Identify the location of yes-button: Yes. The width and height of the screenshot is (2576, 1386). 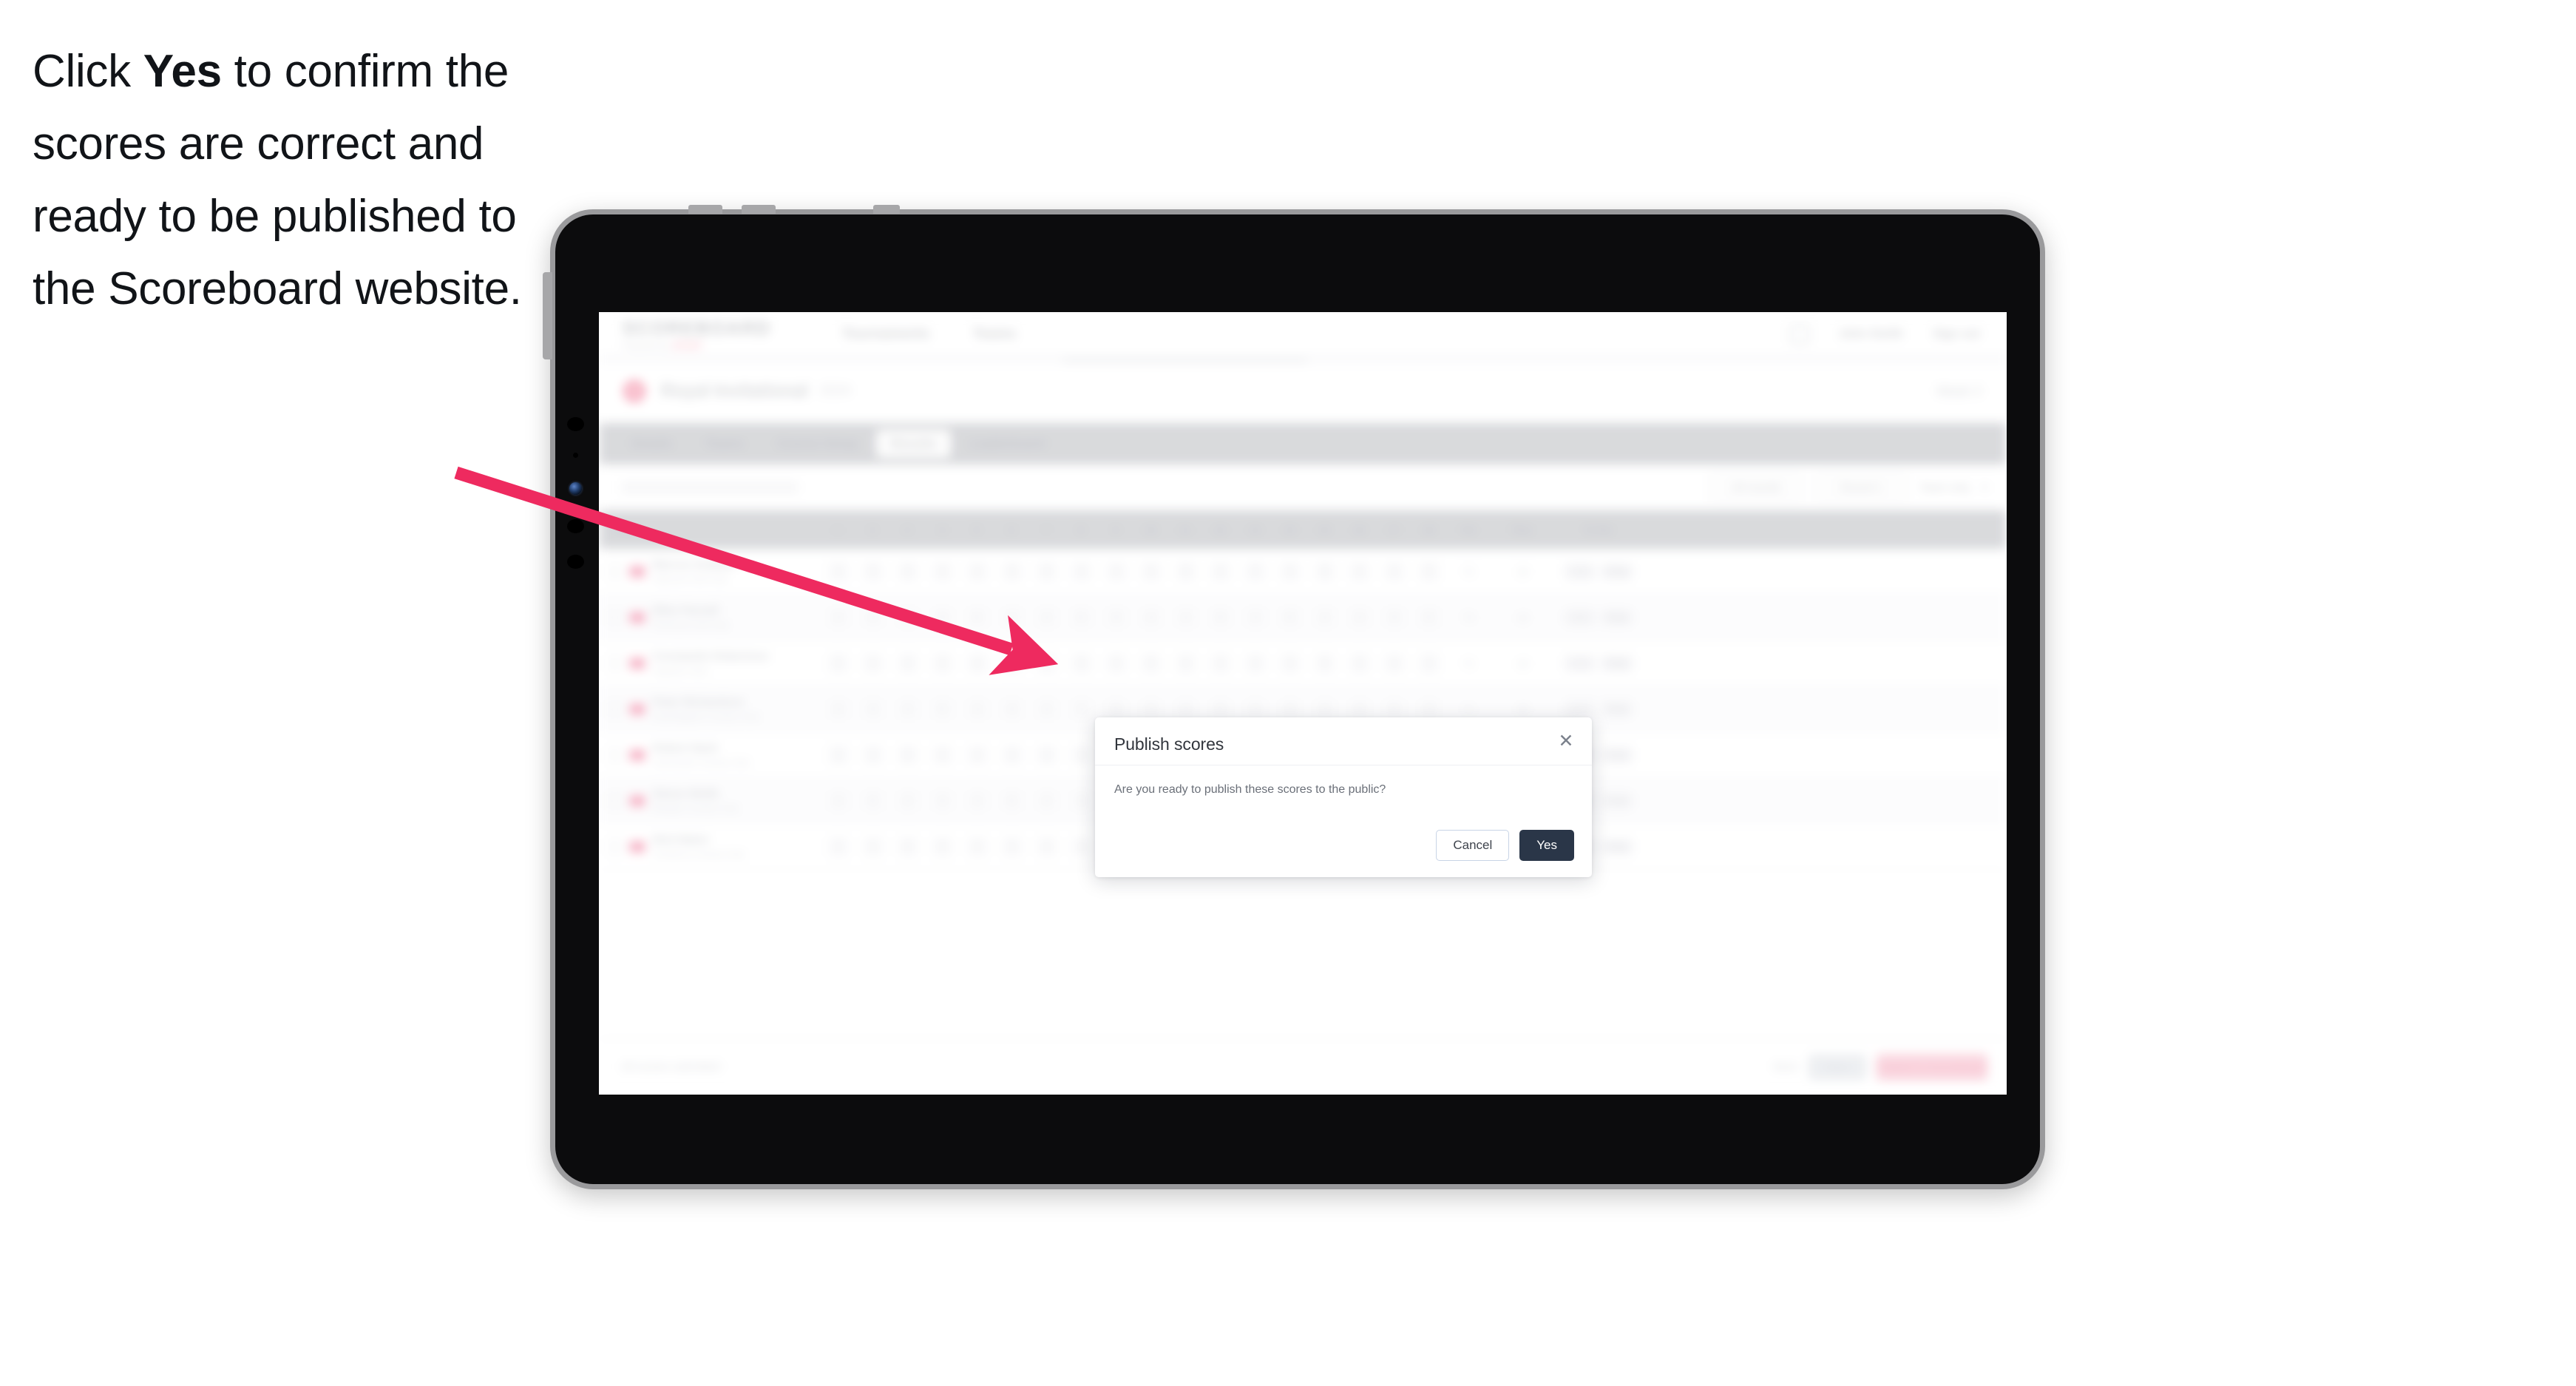
(1546, 845).